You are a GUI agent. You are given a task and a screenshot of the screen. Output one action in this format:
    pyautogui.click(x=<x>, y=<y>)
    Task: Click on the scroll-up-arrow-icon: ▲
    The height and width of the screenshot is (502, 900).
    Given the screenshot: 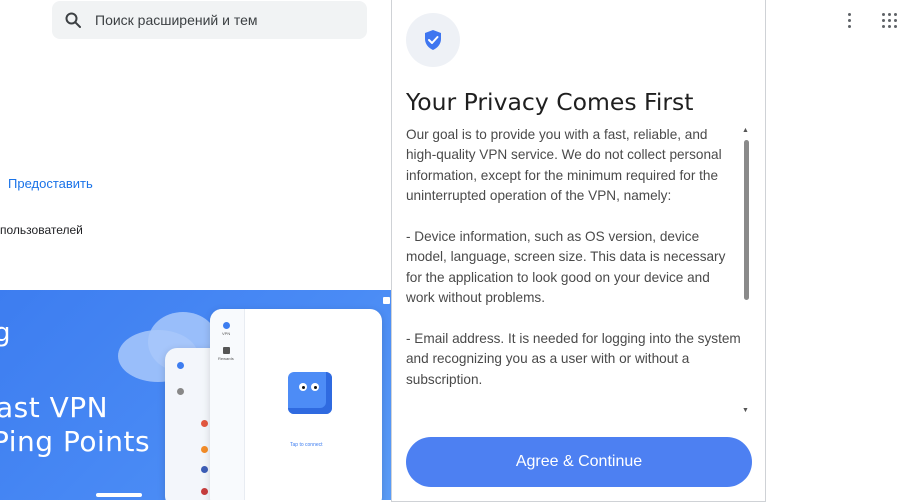 What is the action you would take?
    pyautogui.click(x=745, y=130)
    